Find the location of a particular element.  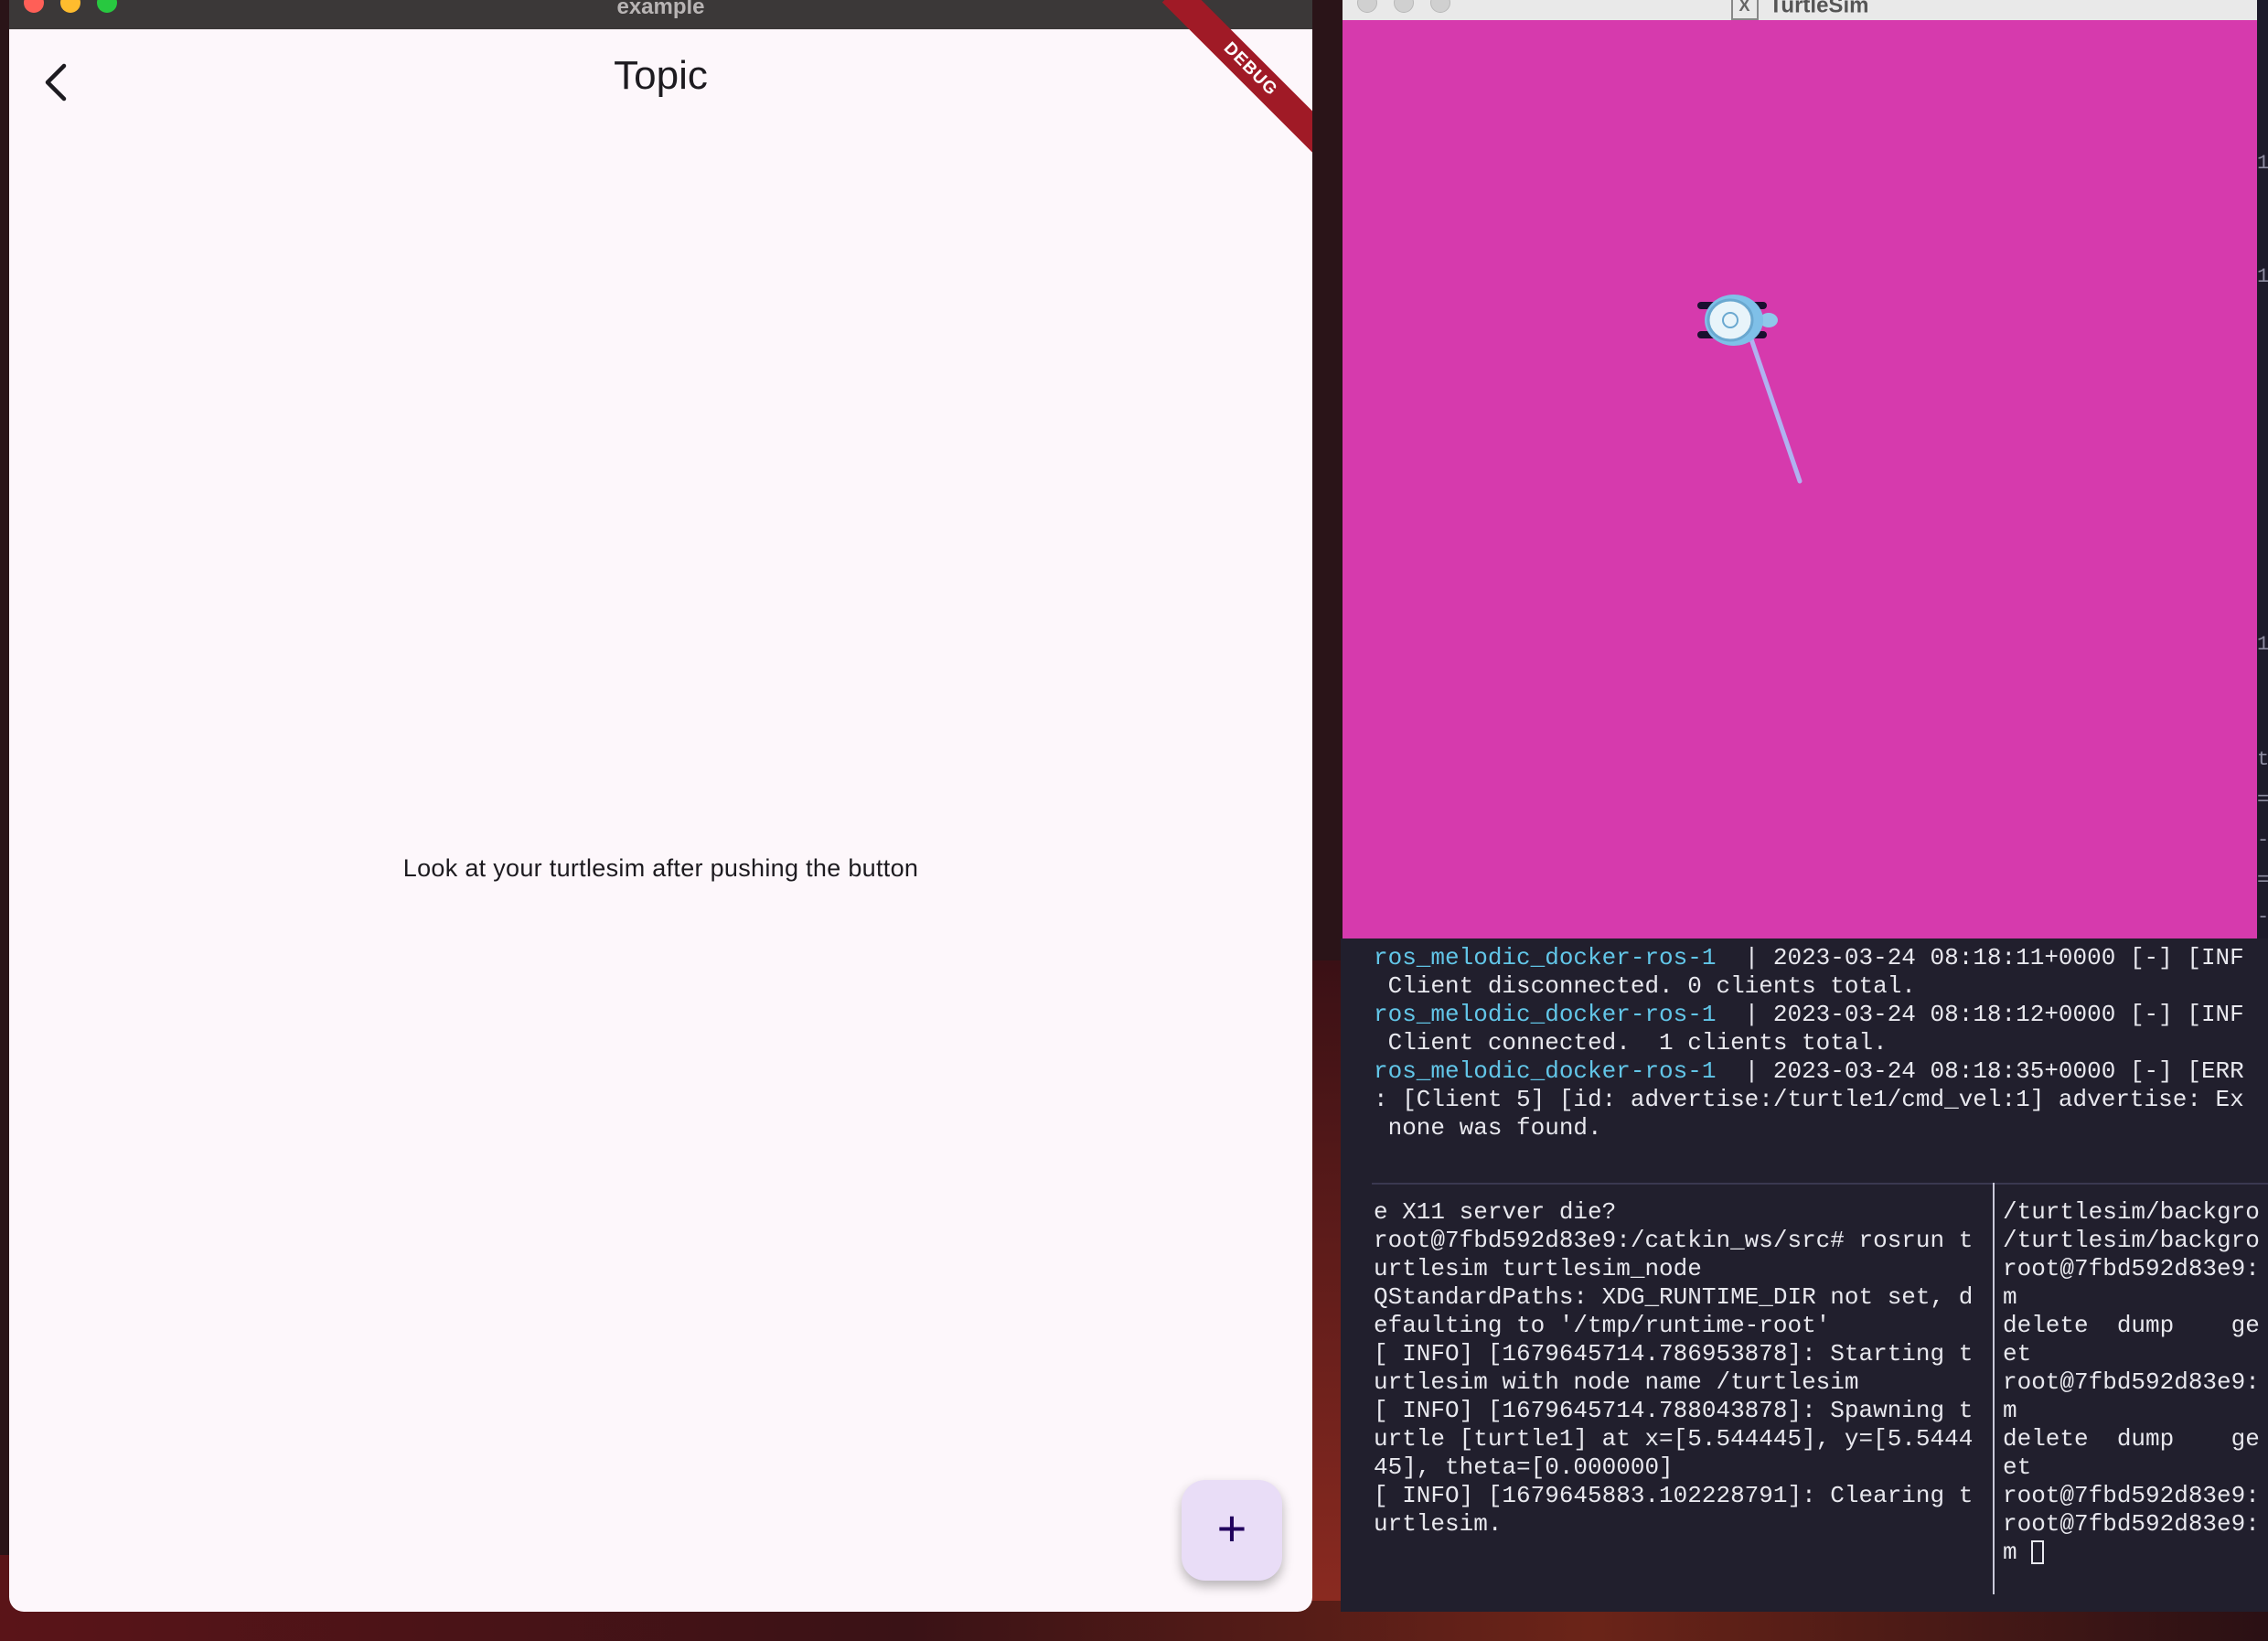

turtlesim-title-group: X TurtleSim is located at coordinates (1800, 10).